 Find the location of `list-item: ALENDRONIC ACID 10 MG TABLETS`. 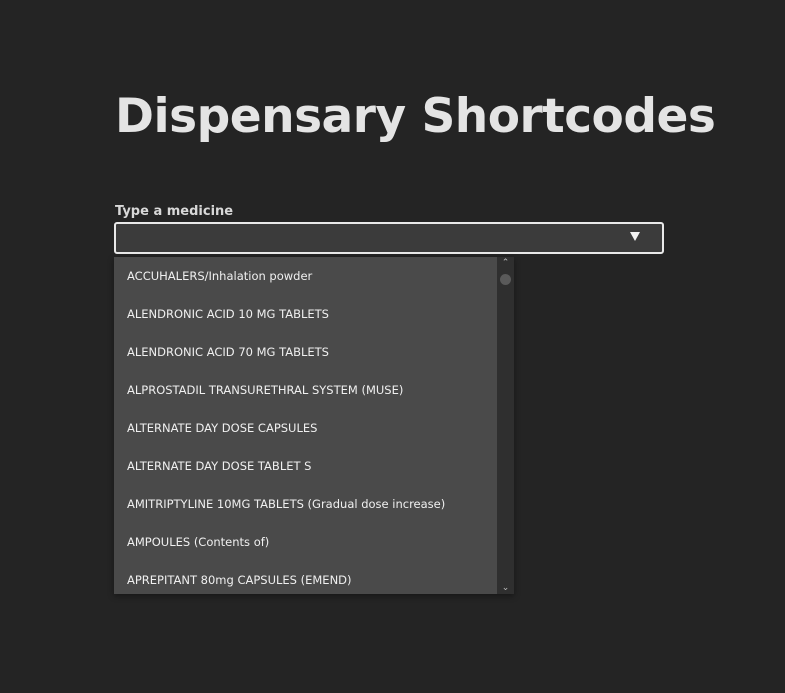

list-item: ALENDRONIC ACID 10 MG TABLETS is located at coordinates (305, 314).